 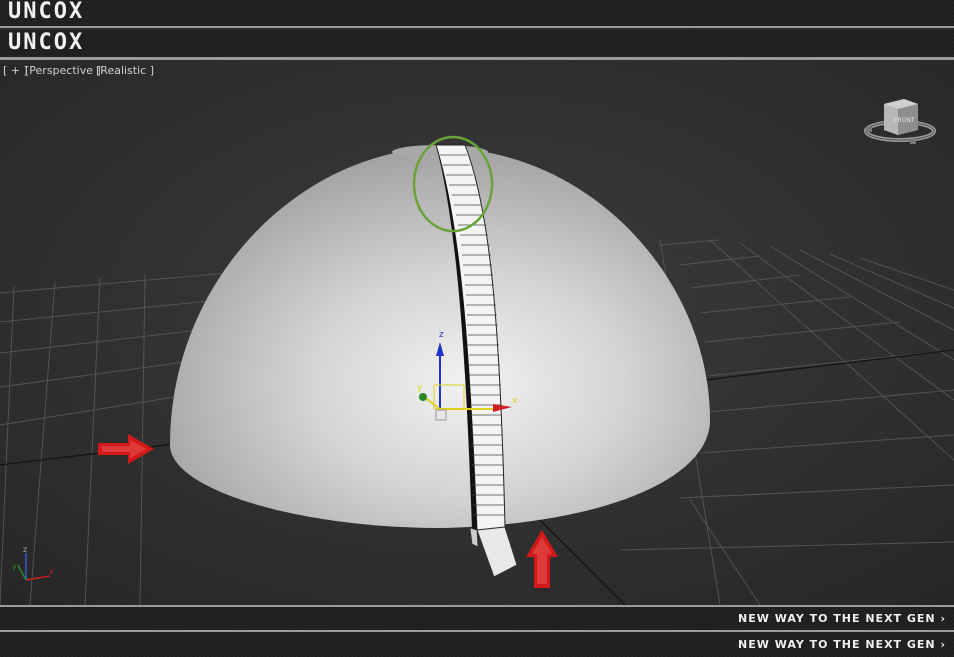 What do you see at coordinates (904, 120) in the screenshot?
I see `viewcube-front-label: FRONT` at bounding box center [904, 120].